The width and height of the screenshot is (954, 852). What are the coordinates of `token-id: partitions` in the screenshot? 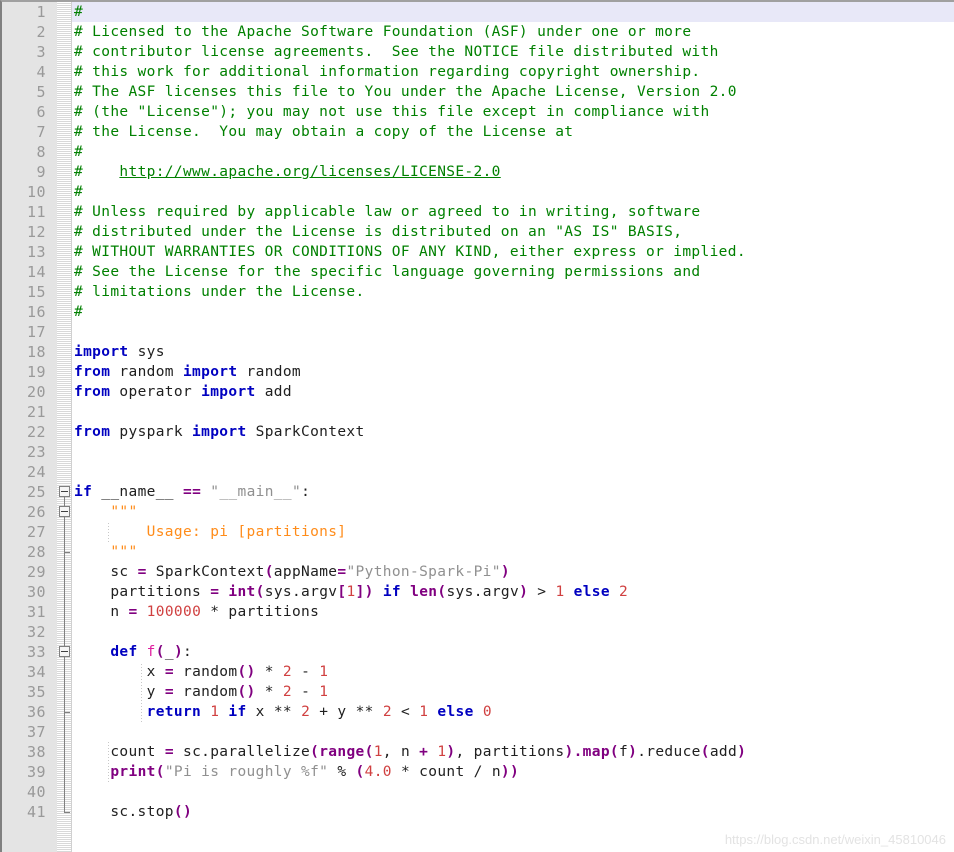 It's located at (142, 592).